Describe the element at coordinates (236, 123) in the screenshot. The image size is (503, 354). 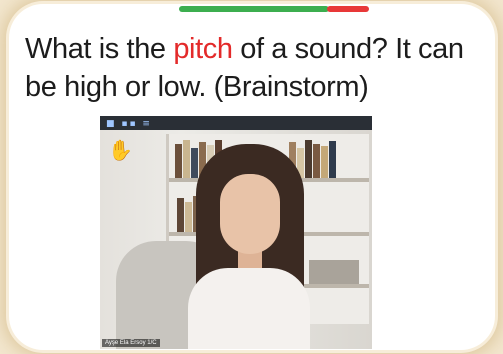
I see `video-toolbar: ■ ▪▪ ≡` at that location.